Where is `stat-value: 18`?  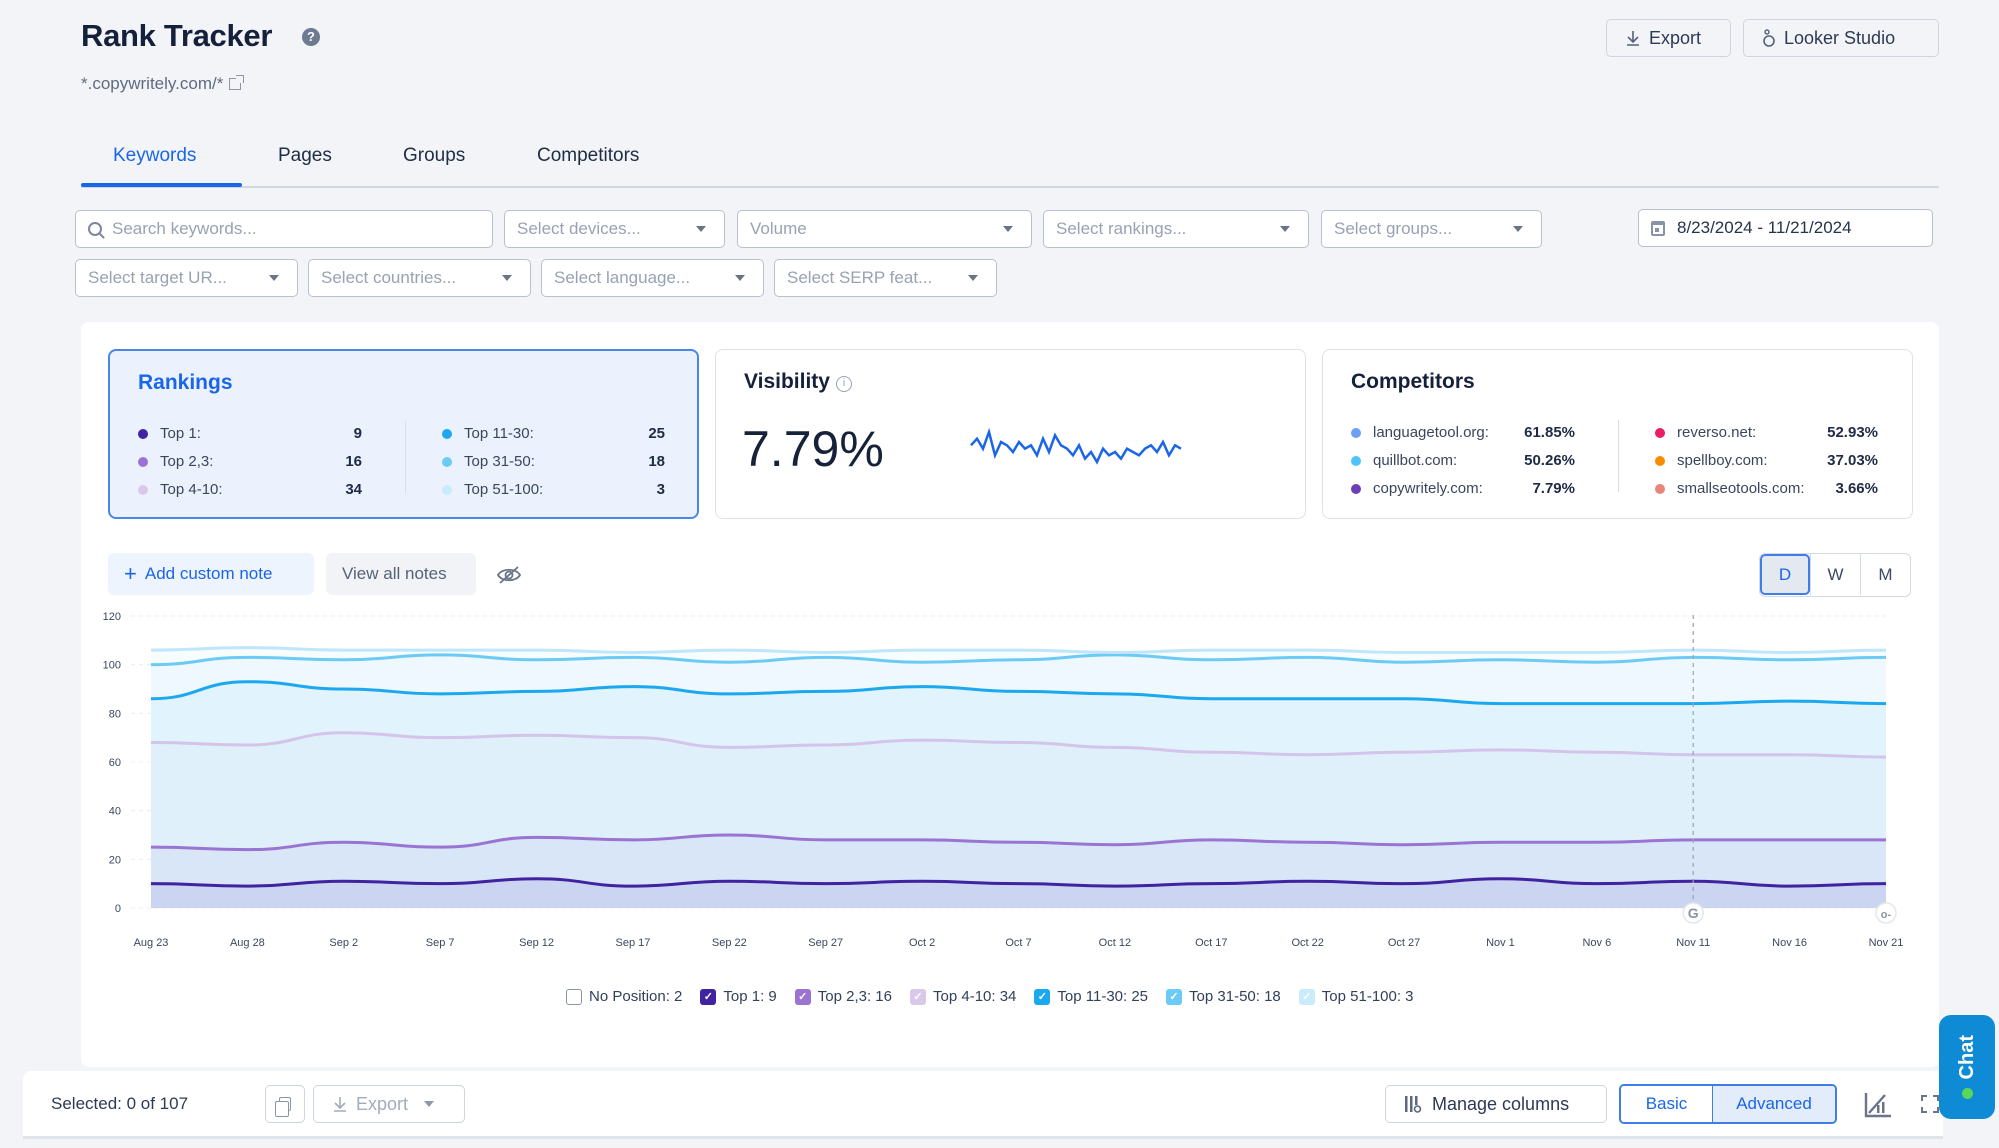 stat-value: 18 is located at coordinates (656, 461).